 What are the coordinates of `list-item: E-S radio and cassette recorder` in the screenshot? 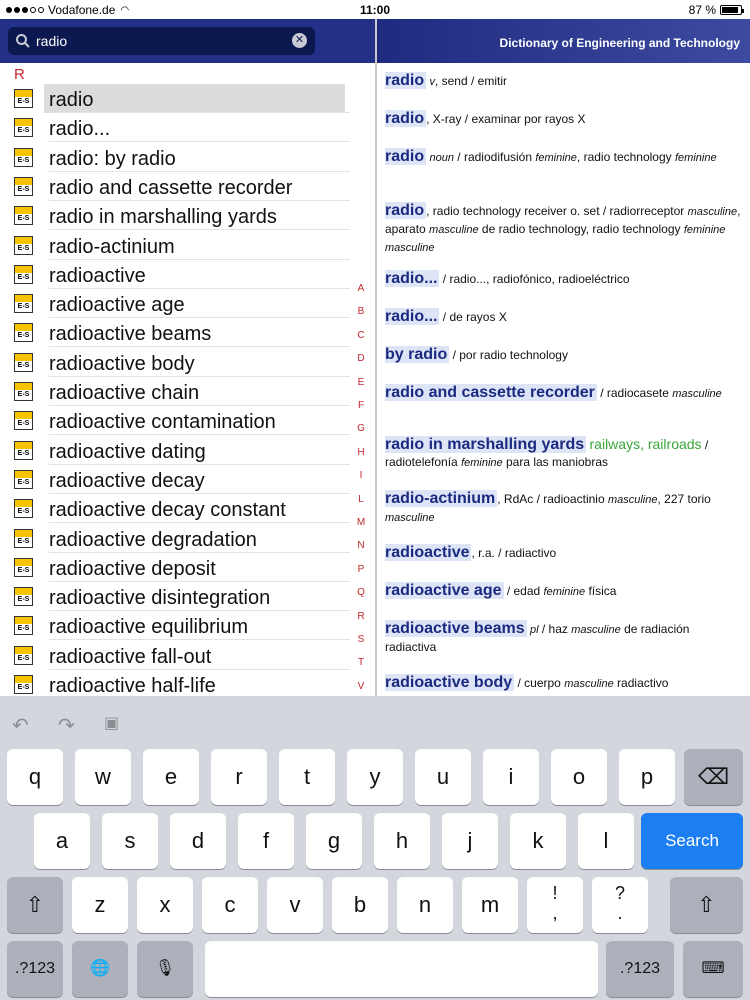 It's located at (175, 186).